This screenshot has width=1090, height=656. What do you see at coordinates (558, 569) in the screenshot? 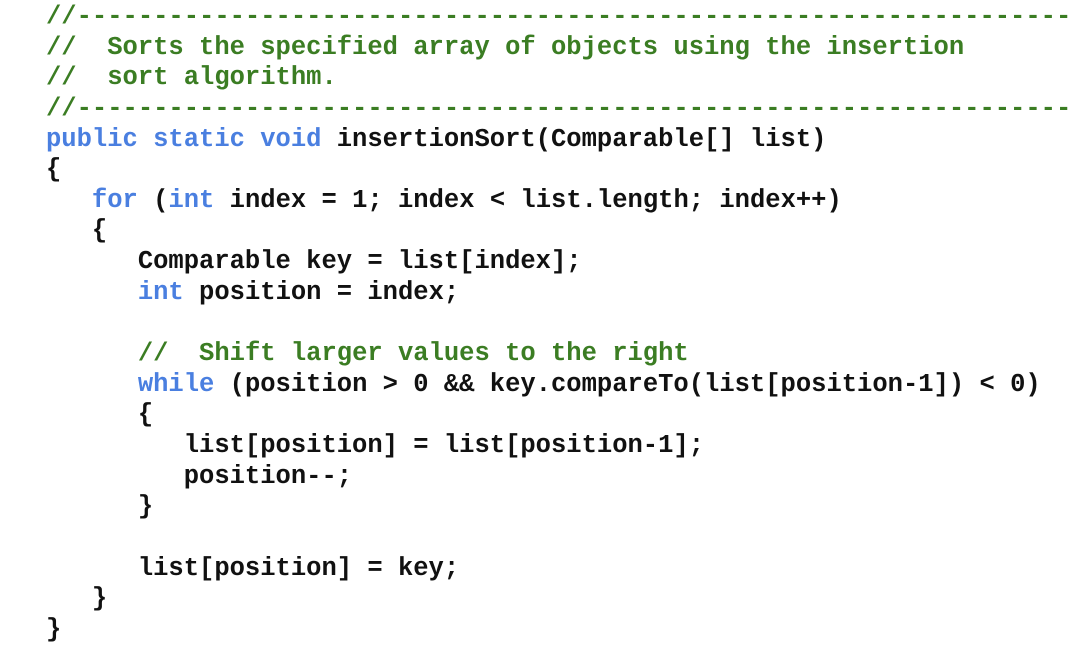
I see `code-line: list[position] = key;` at bounding box center [558, 569].